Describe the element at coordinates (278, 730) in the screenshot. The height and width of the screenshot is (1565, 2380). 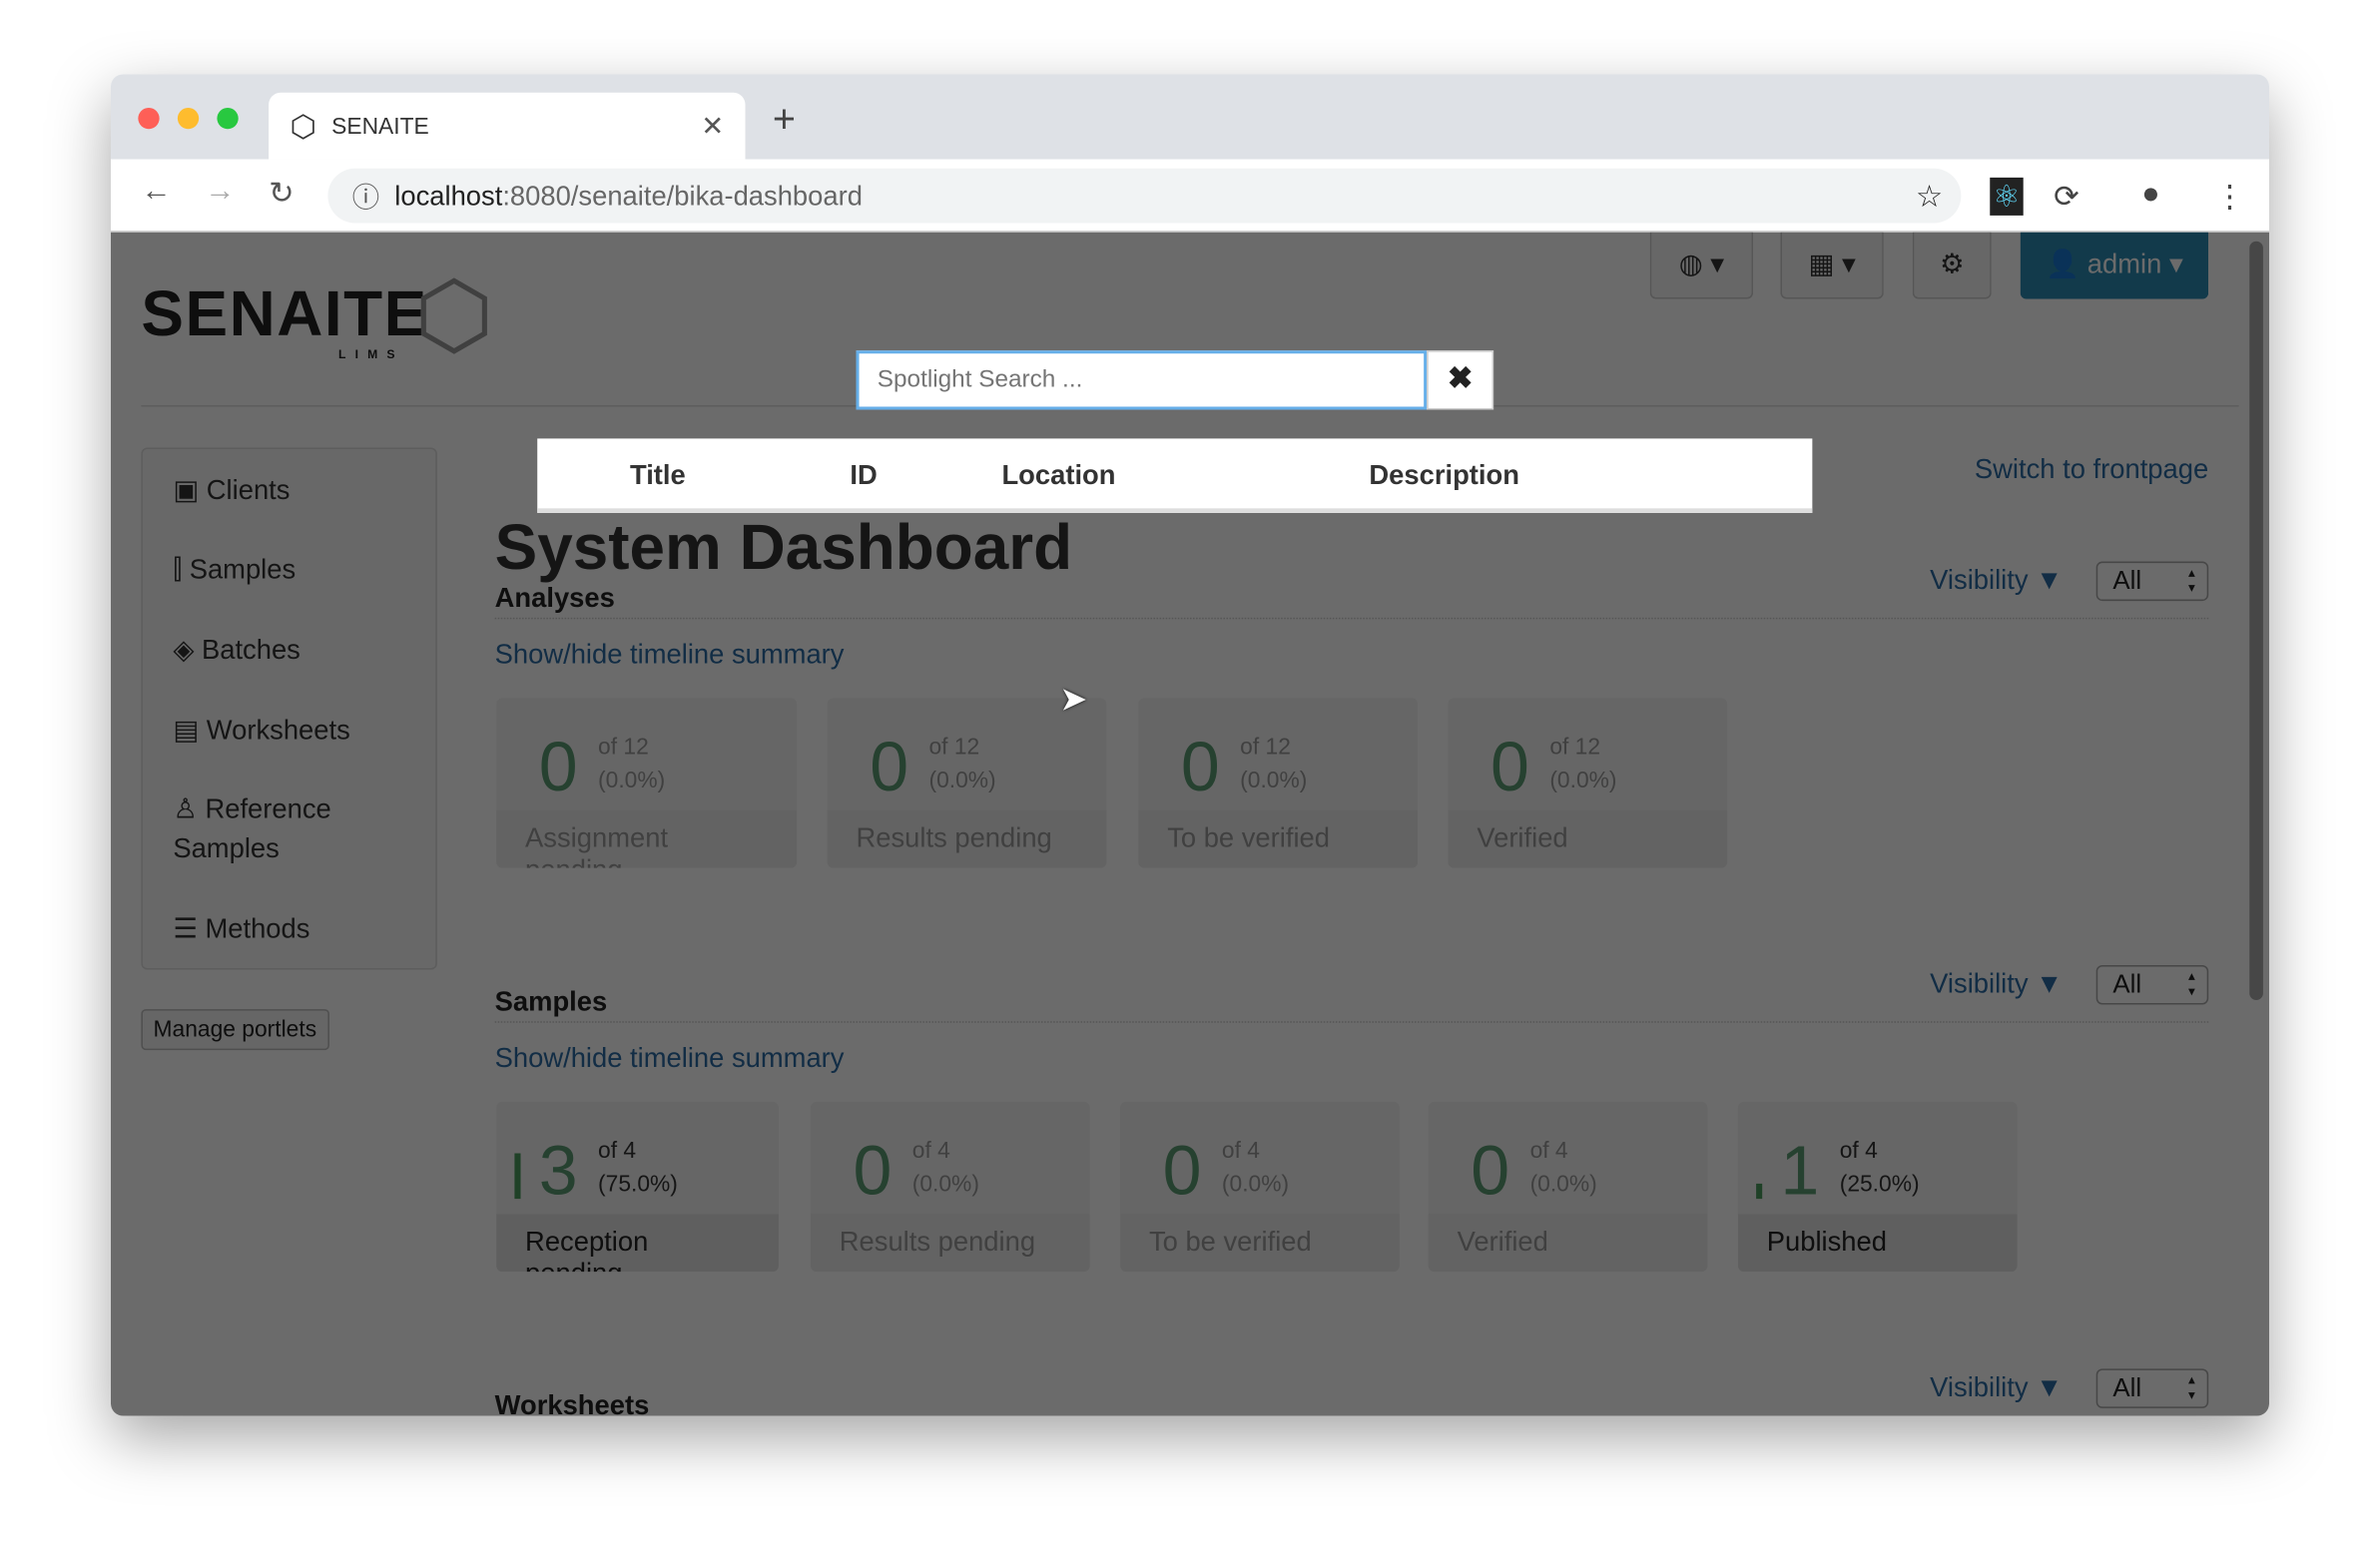
I see `sidebar-item-label: Worksheets` at that location.